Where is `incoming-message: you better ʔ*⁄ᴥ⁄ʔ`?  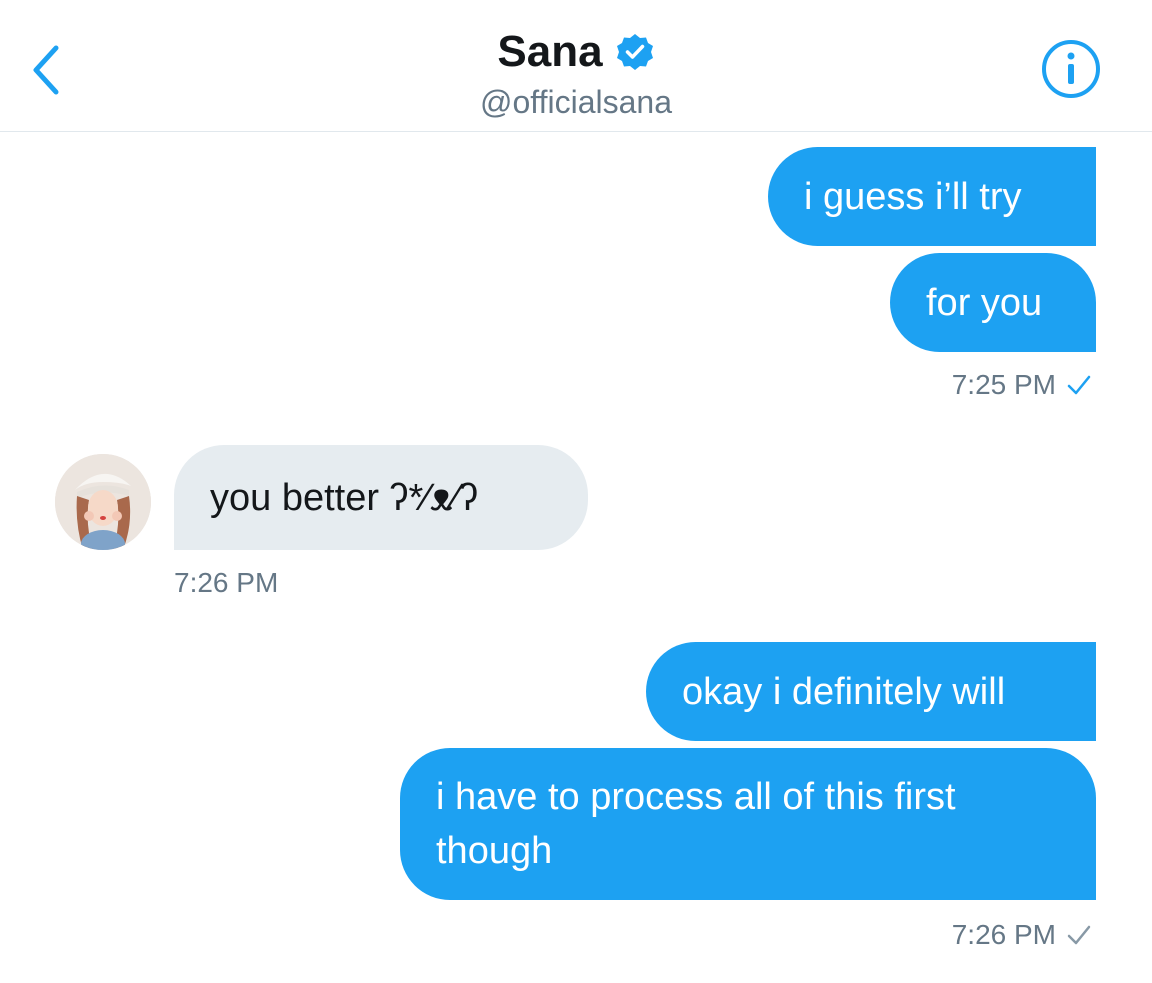
incoming-message: you better ʔ*⁄ᴥ⁄ʔ is located at coordinates (381, 497).